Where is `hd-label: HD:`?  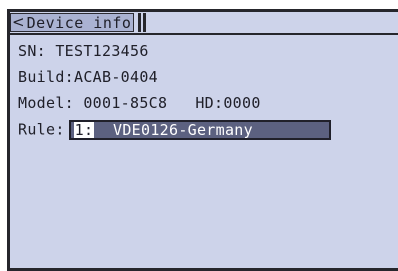
hd-label: HD: is located at coordinates (209, 103).